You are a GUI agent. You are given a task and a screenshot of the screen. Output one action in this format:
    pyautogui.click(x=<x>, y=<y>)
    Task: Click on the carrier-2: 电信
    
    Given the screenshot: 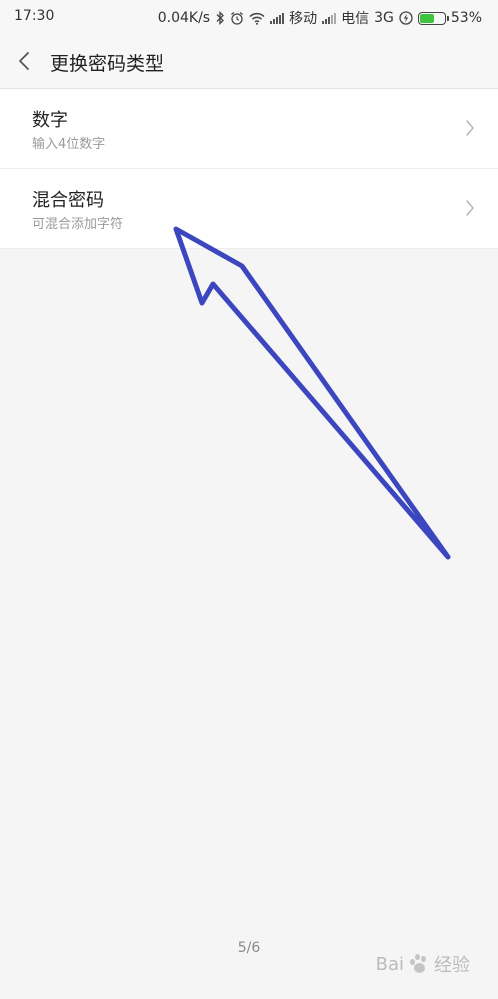 What is the action you would take?
    pyautogui.click(x=355, y=19)
    